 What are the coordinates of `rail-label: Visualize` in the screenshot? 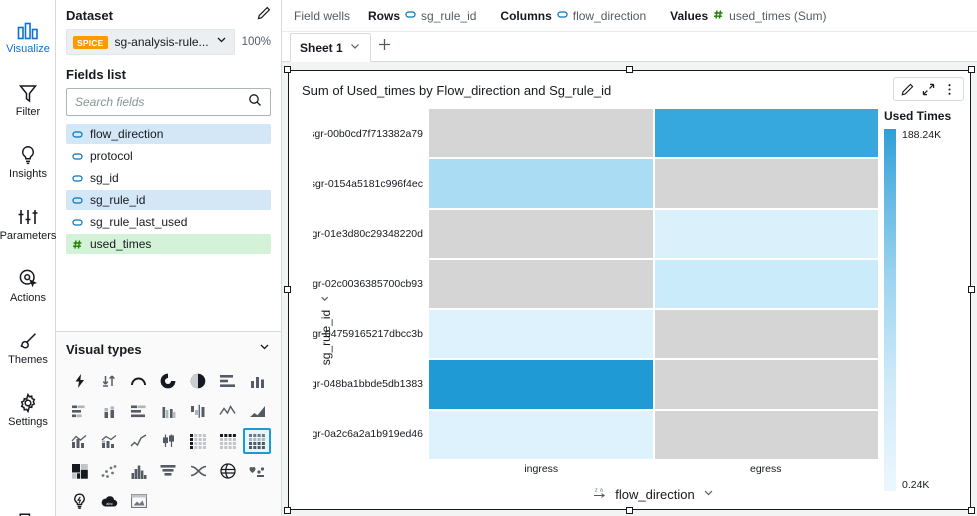 It's located at (28, 48).